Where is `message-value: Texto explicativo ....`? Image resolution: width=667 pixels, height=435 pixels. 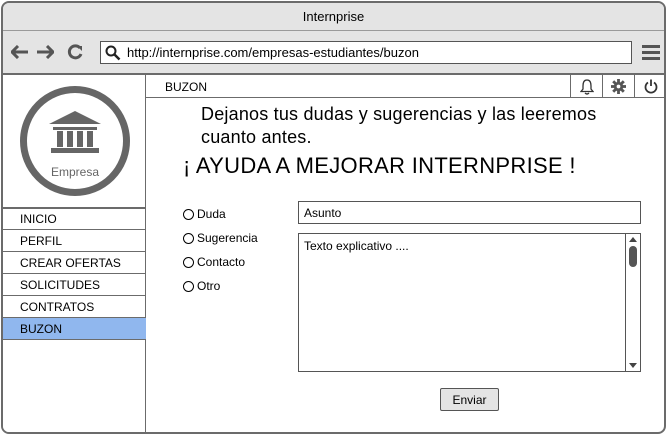 message-value: Texto explicativo .... is located at coordinates (356, 246).